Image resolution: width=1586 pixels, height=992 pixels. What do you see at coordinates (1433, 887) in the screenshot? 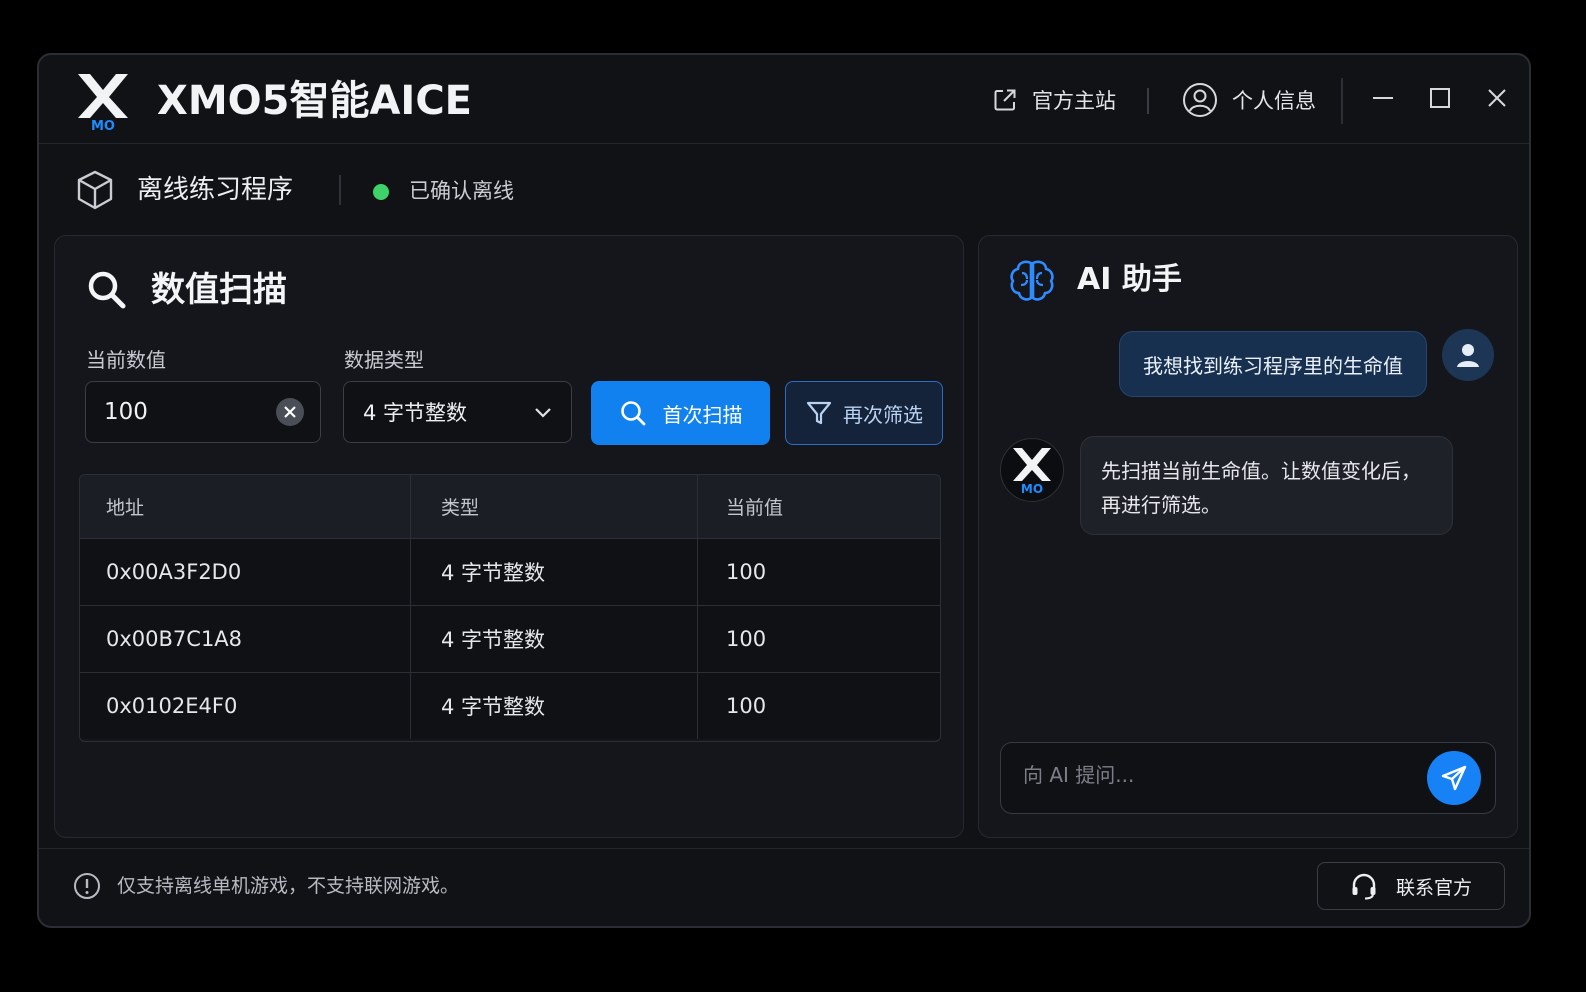
I see `contact-official-label: 联系官方` at bounding box center [1433, 887].